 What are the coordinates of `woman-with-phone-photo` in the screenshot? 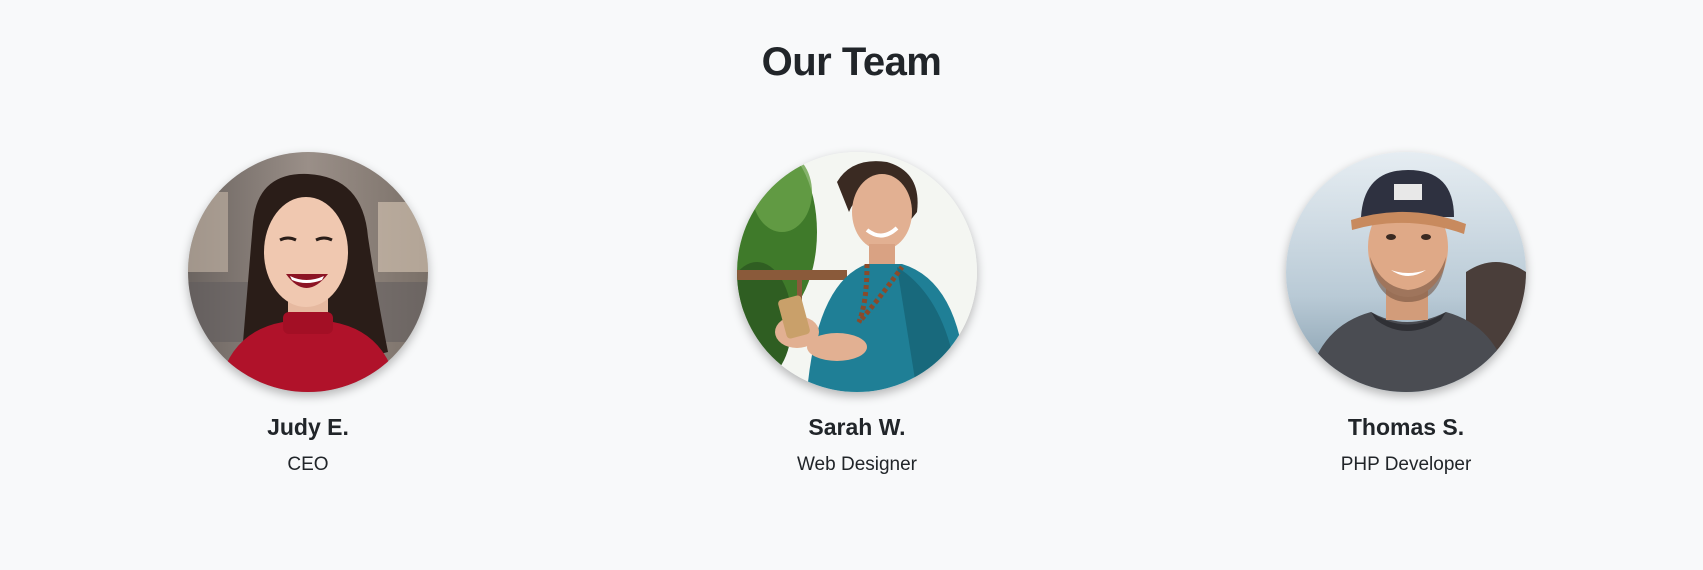 It's located at (857, 272).